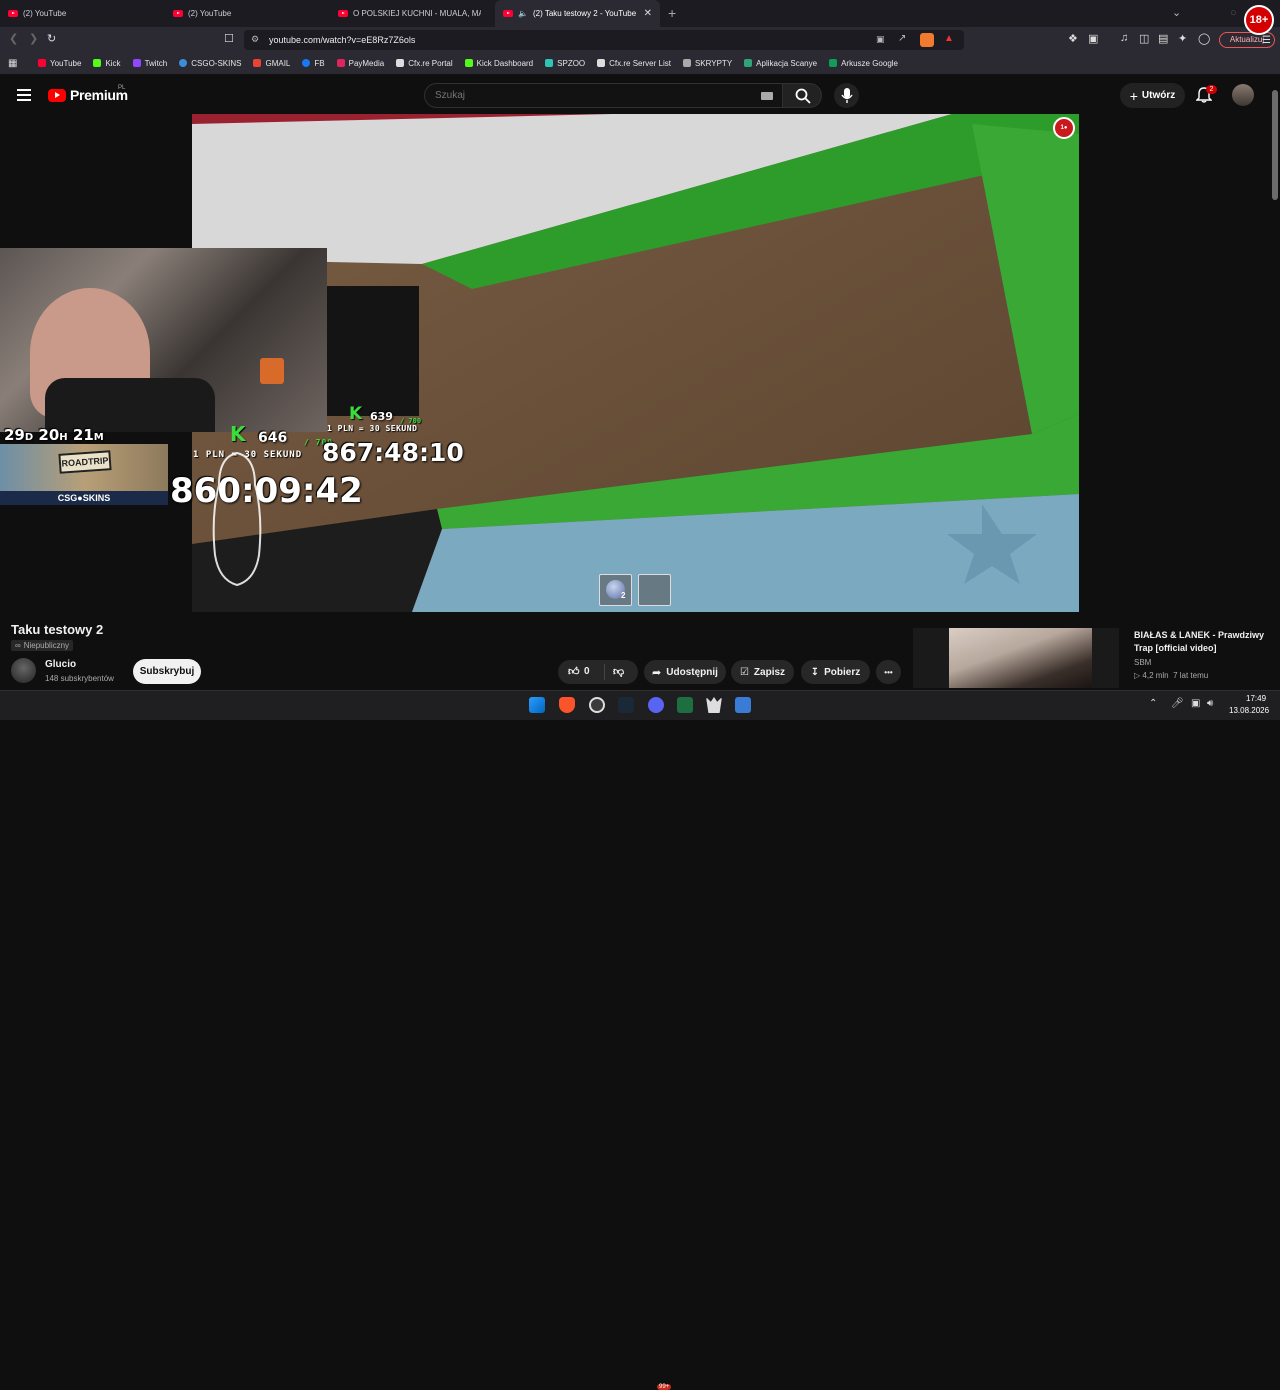  I want to click on brave-browser-icon, so click(567, 705).